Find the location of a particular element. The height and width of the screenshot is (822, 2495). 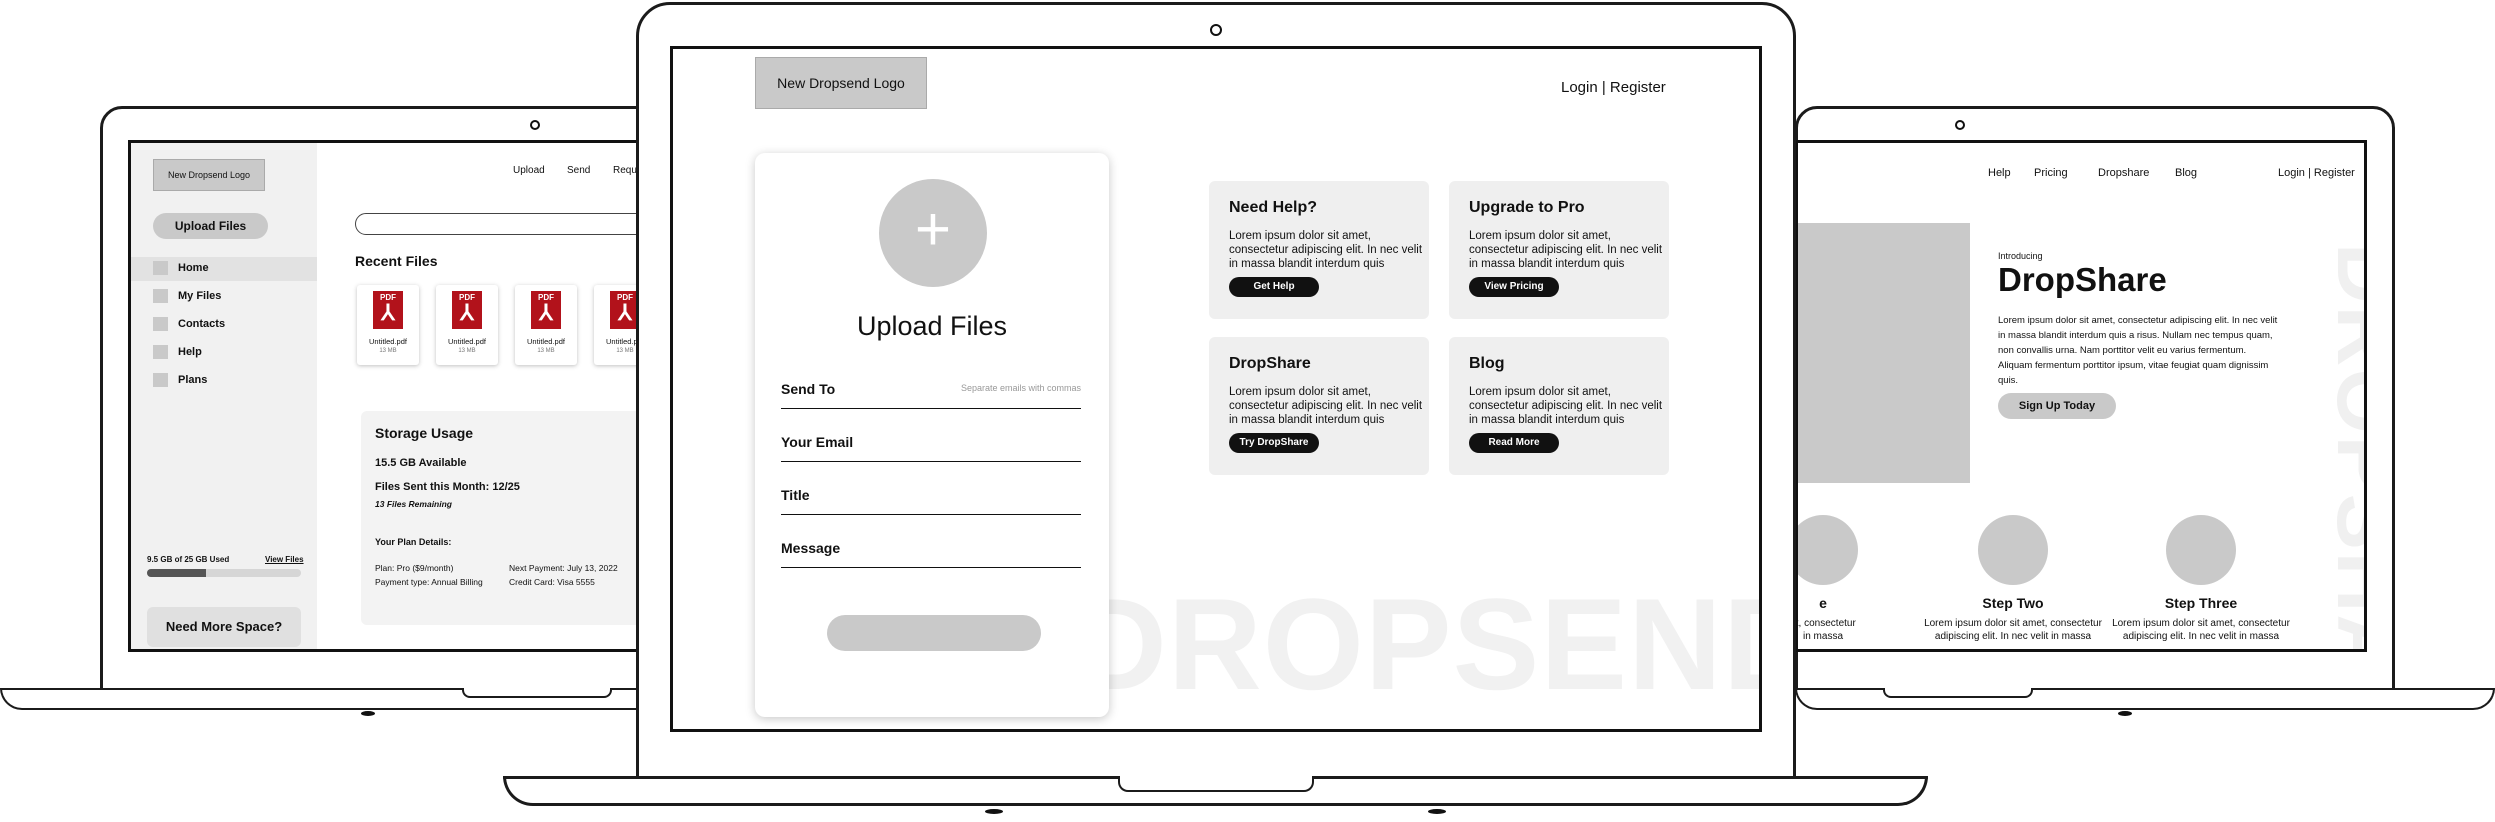

right-hero-image is located at coordinates (1884, 353).